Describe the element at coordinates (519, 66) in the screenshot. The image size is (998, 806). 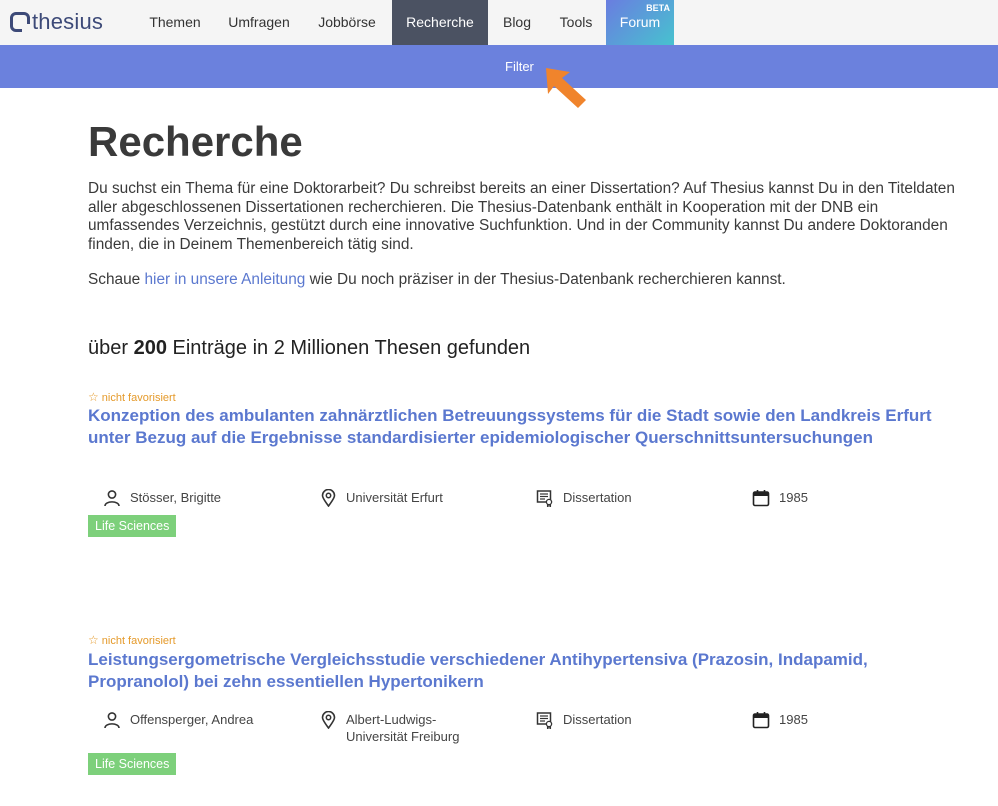
I see `filter-button: Filter` at that location.